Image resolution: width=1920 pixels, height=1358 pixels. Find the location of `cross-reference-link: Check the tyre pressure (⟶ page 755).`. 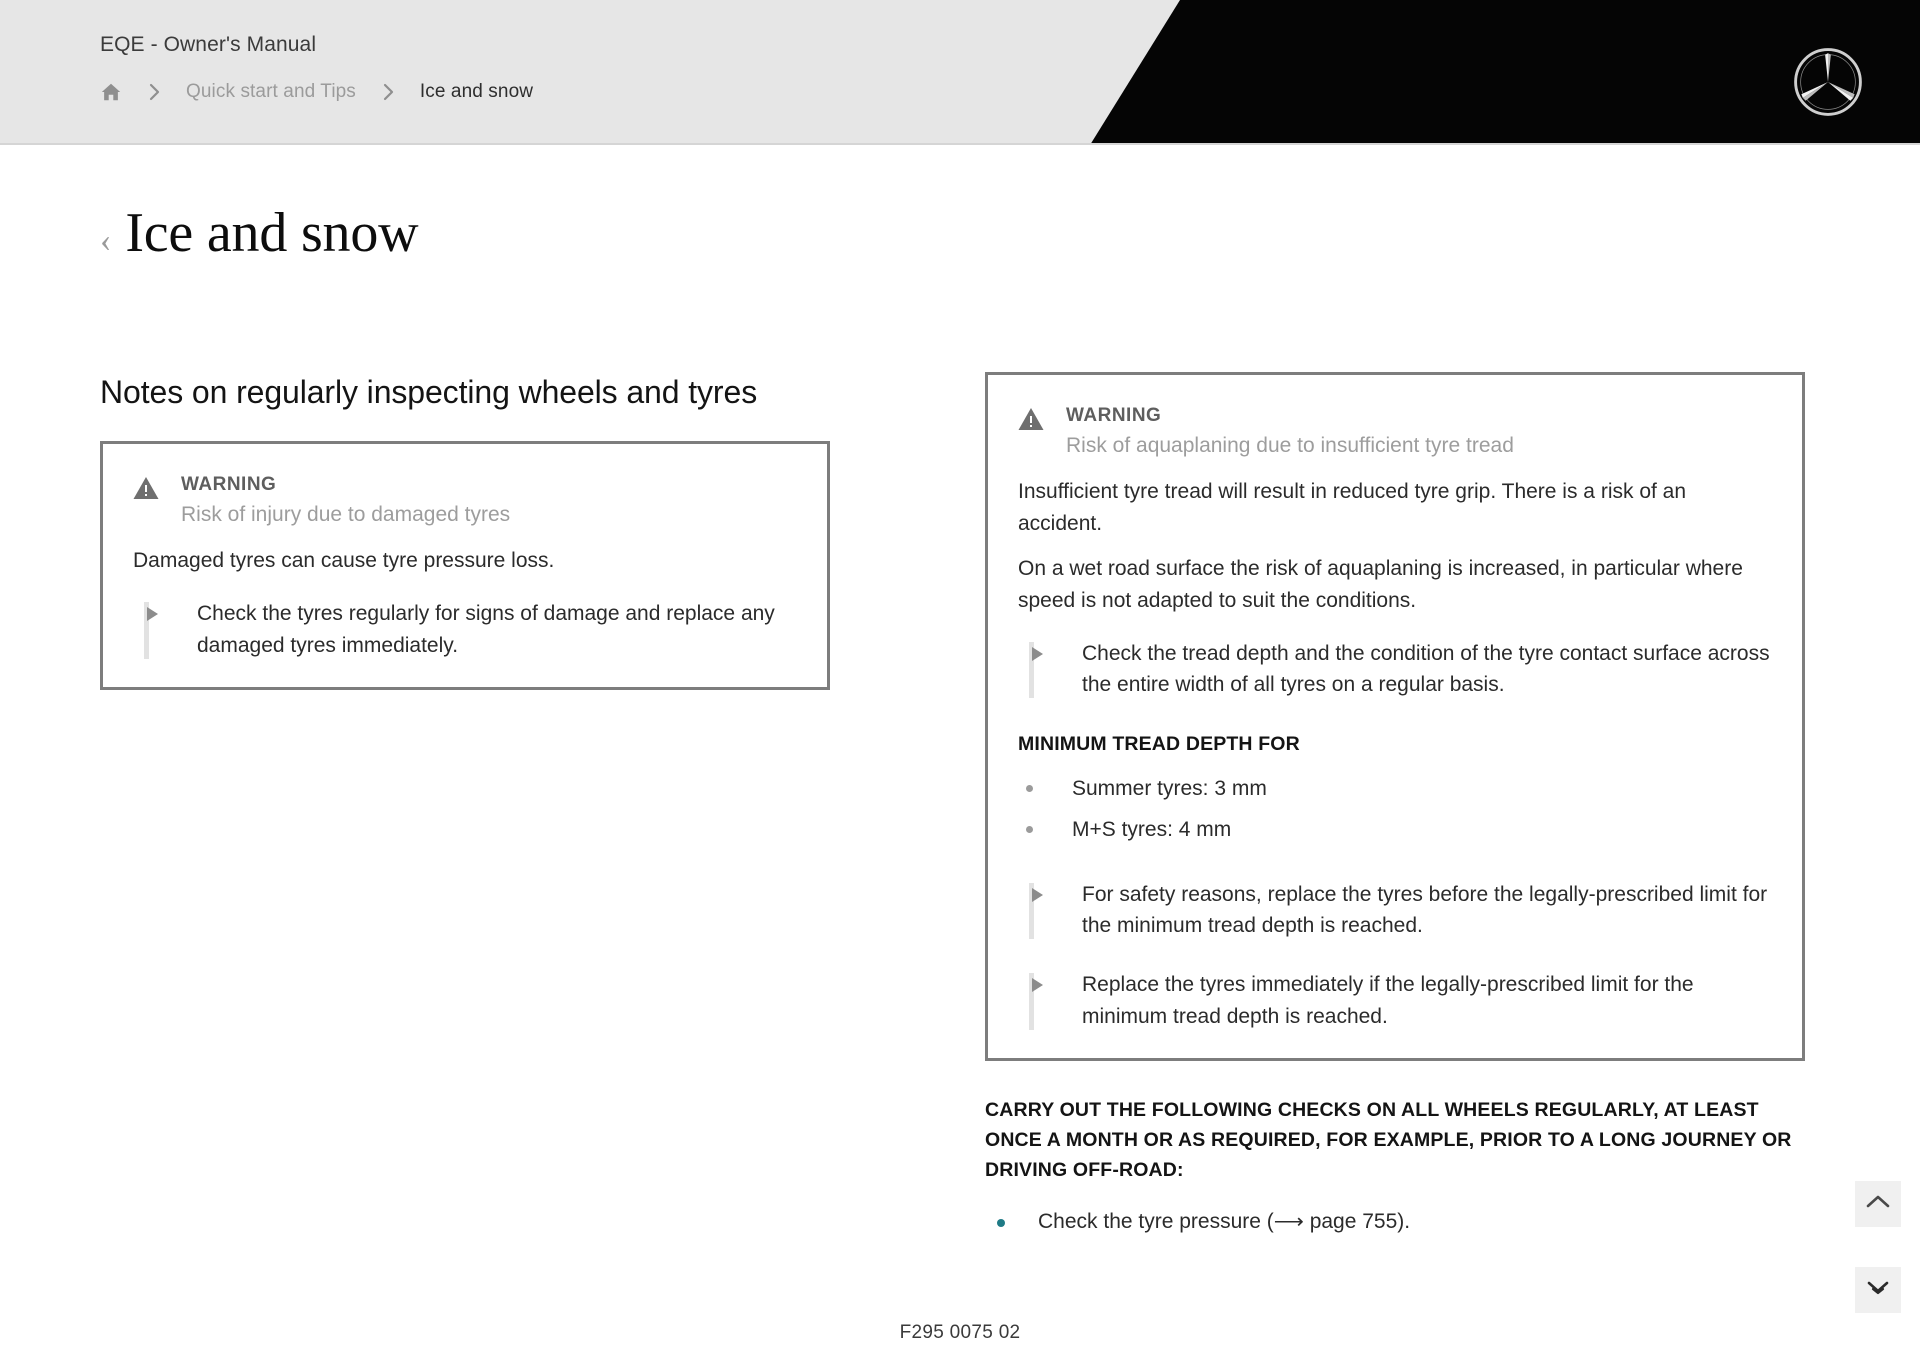

cross-reference-link: Check the tyre pressure (⟶ page 755). is located at coordinates (1224, 1222).